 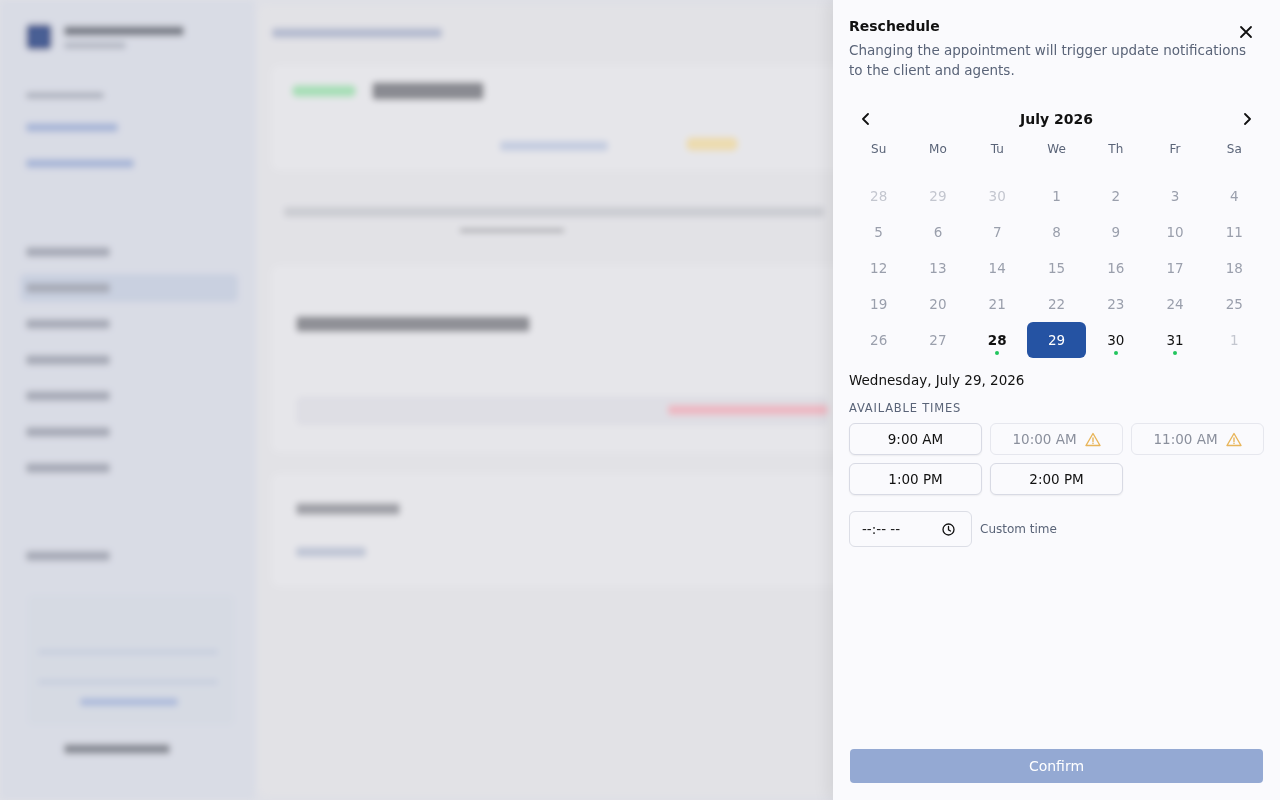 What do you see at coordinates (1234, 304) in the screenshot?
I see `calendar-day: 25` at bounding box center [1234, 304].